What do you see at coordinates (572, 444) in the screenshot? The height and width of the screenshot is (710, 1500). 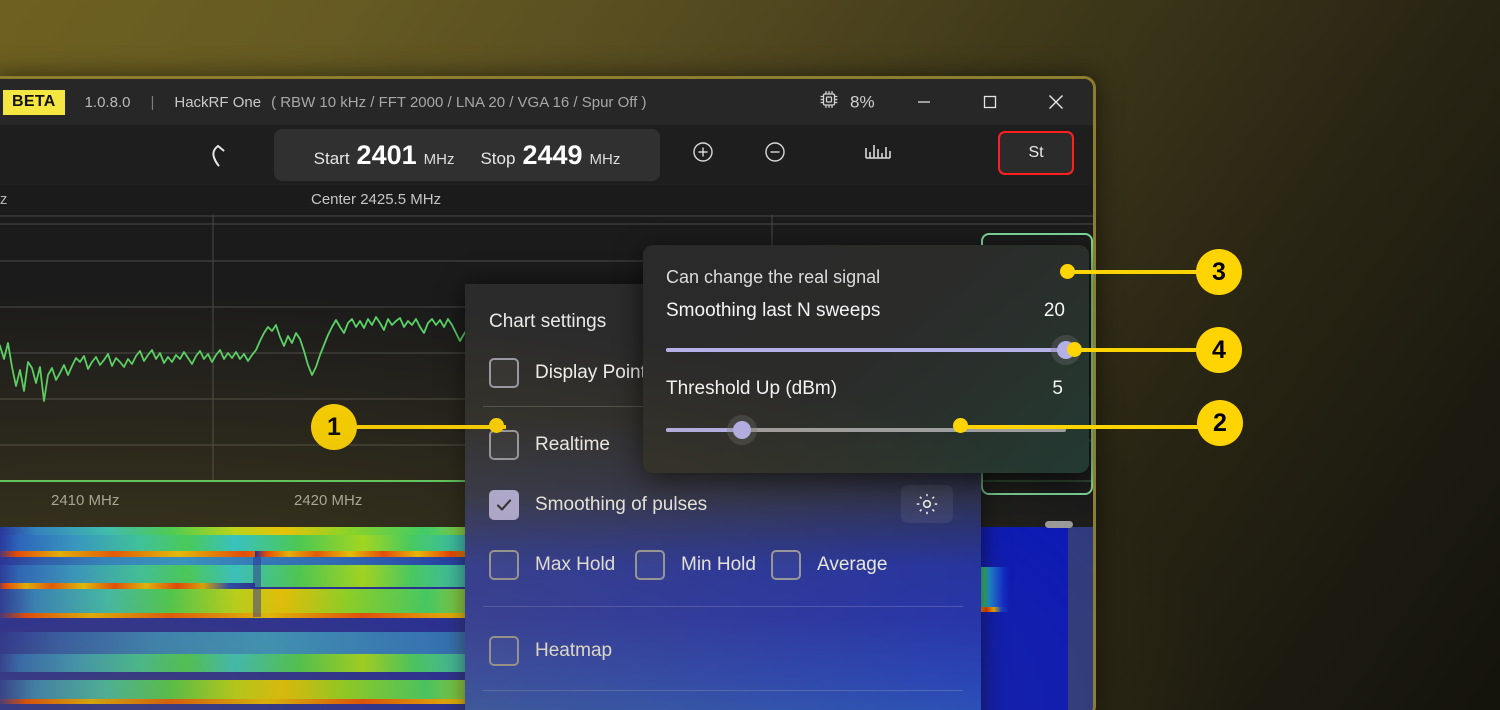 I see `realtime-label: Realtime` at bounding box center [572, 444].